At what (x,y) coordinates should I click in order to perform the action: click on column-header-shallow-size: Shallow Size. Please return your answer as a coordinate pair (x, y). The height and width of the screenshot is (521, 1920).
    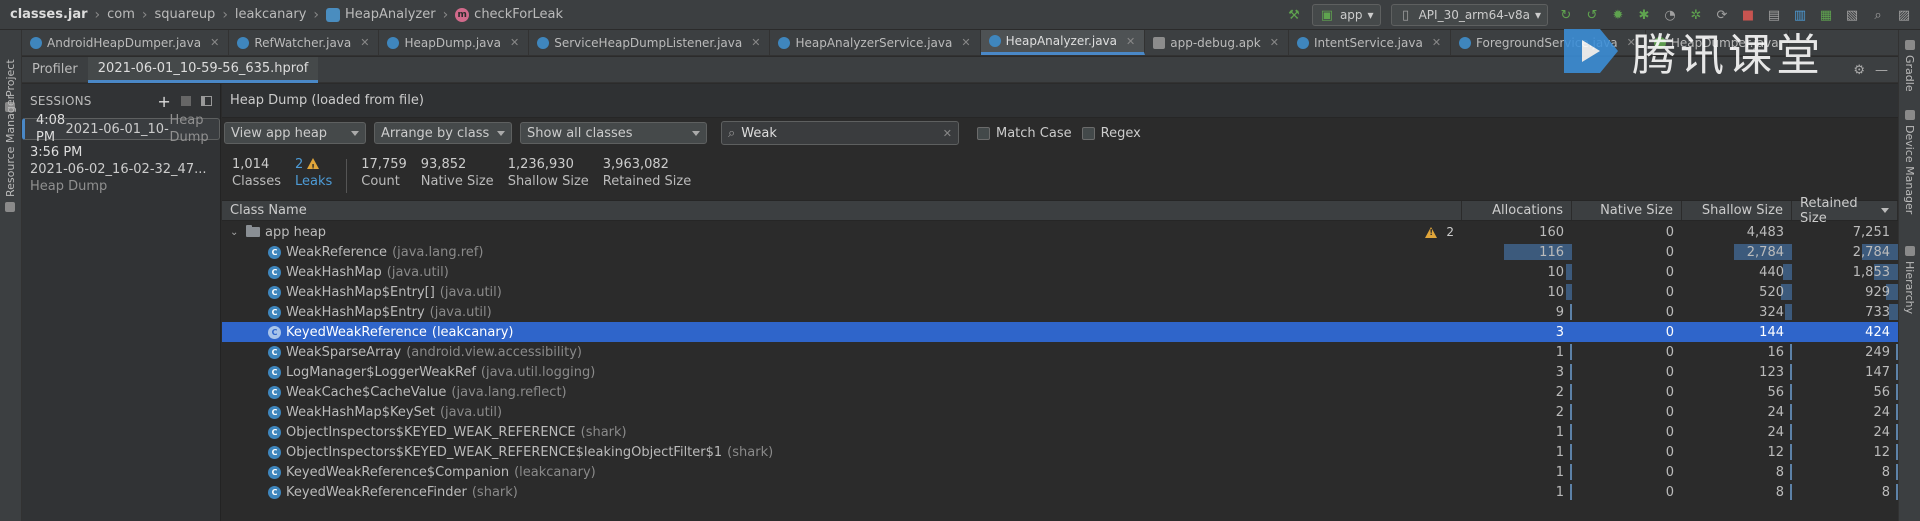
    Looking at the image, I should click on (1737, 210).